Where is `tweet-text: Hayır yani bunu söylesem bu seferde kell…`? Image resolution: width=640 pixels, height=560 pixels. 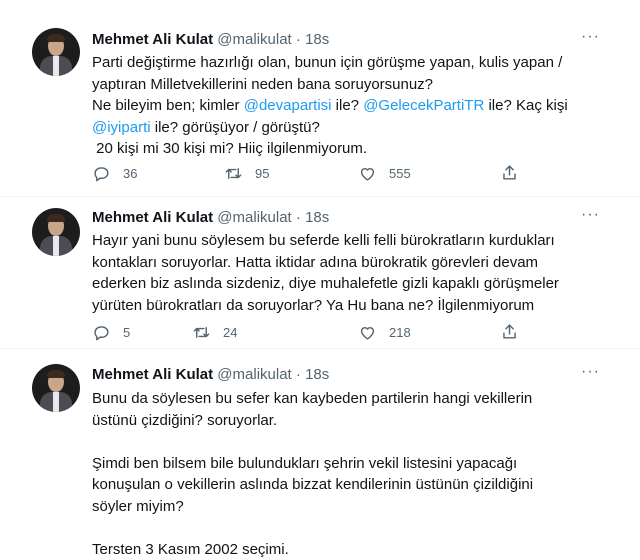
tweet-text: Hayır yani bunu söylesem bu seferde kell… is located at coordinates (332, 273).